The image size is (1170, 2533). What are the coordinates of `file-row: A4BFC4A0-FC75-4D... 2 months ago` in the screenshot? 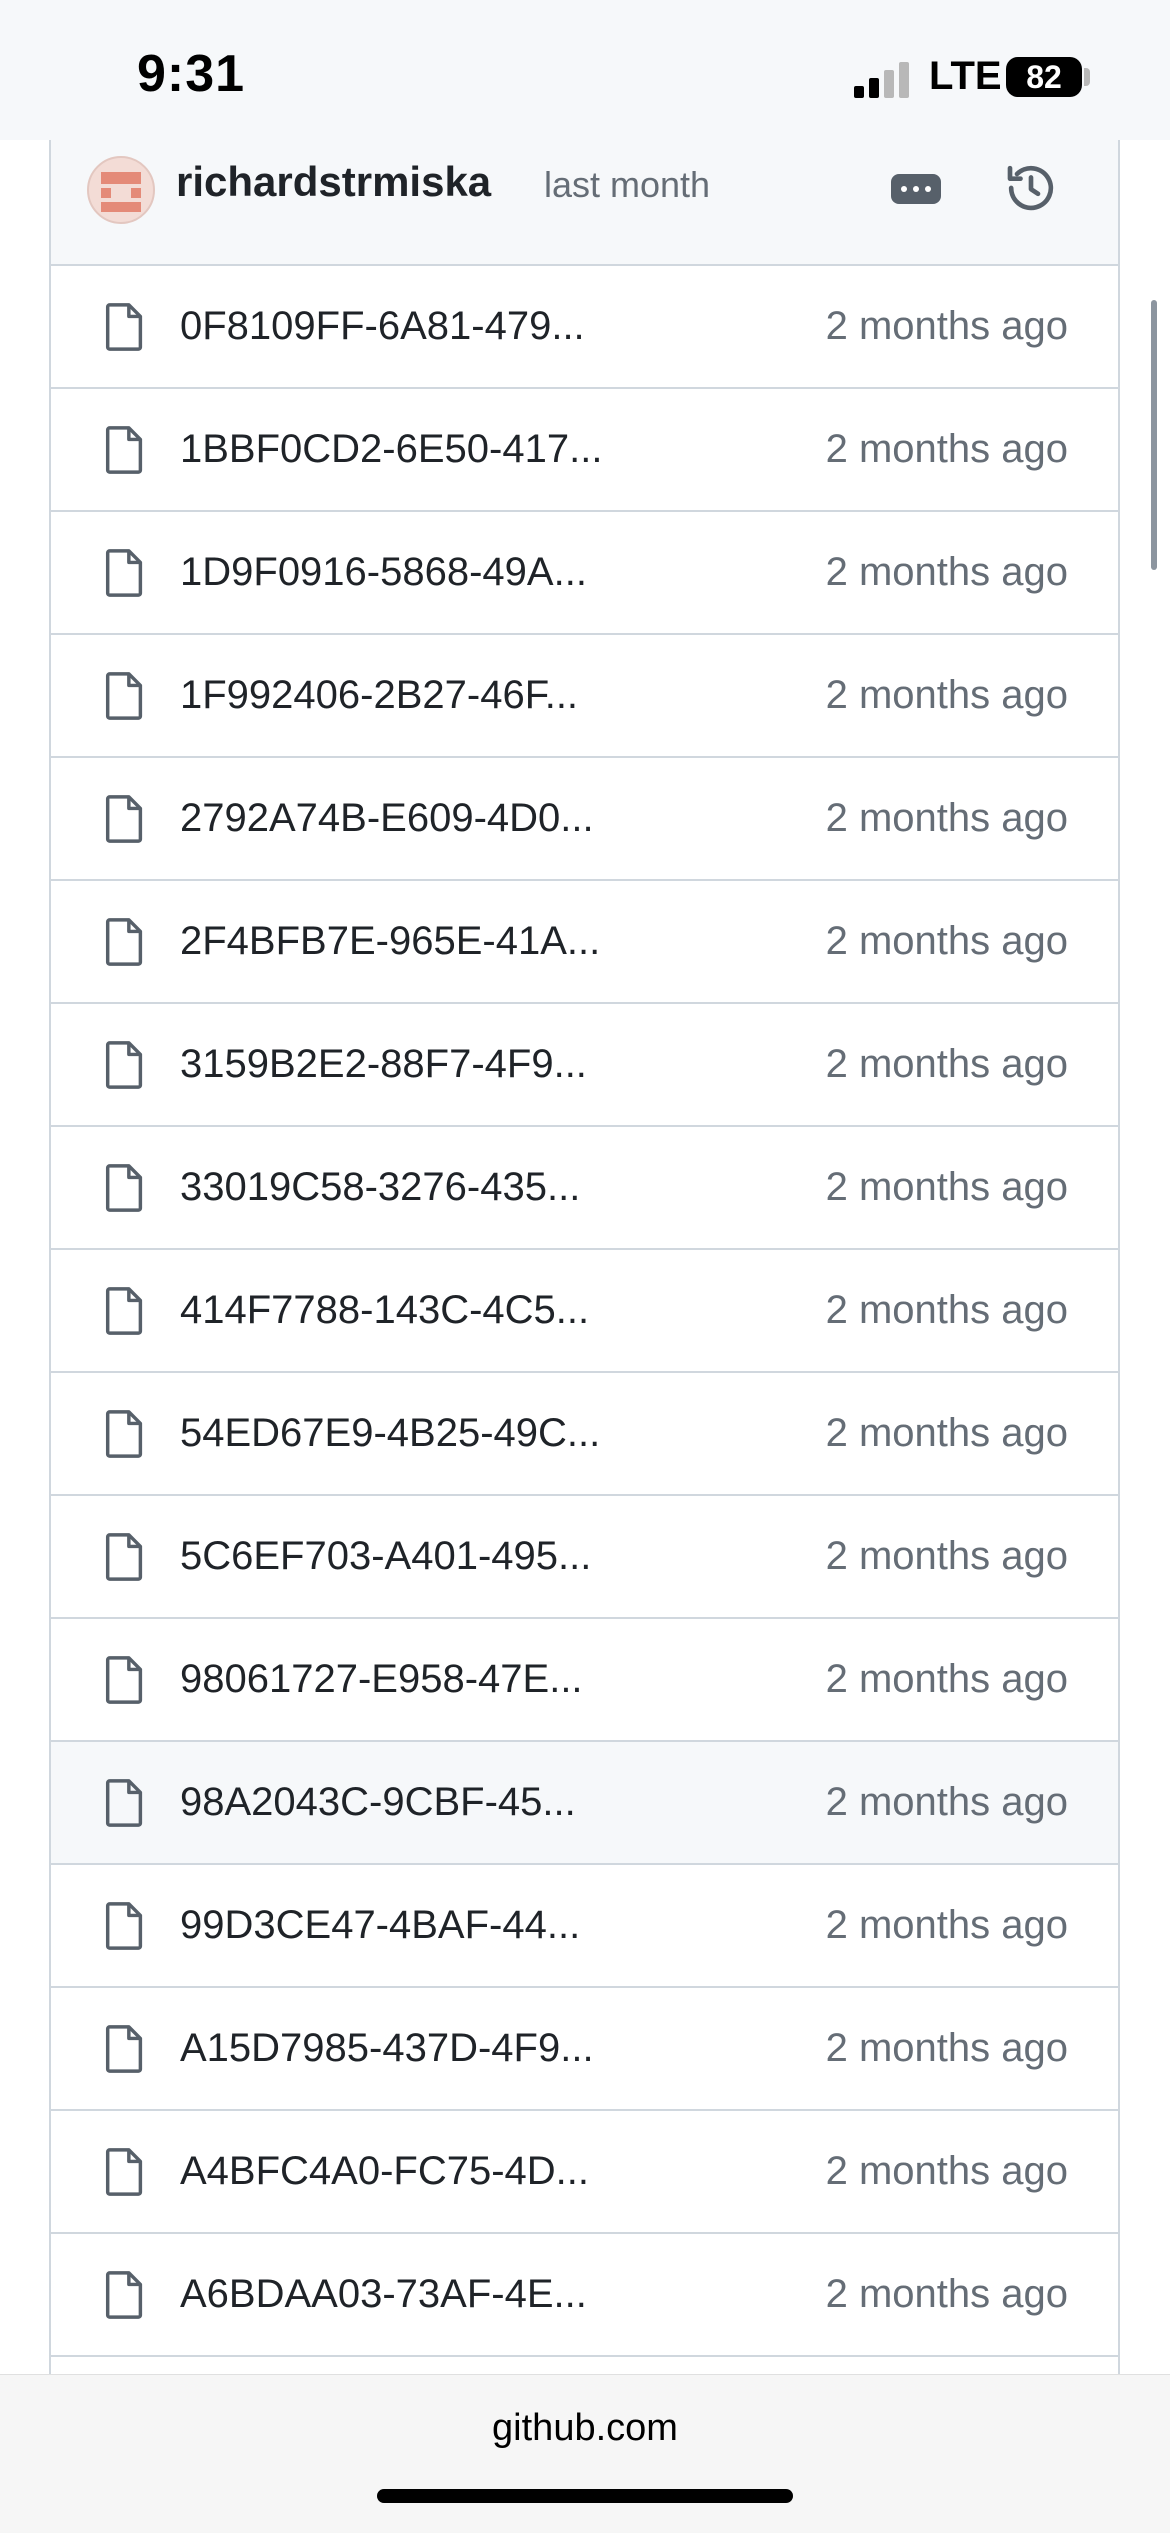 It's located at (584, 2172).